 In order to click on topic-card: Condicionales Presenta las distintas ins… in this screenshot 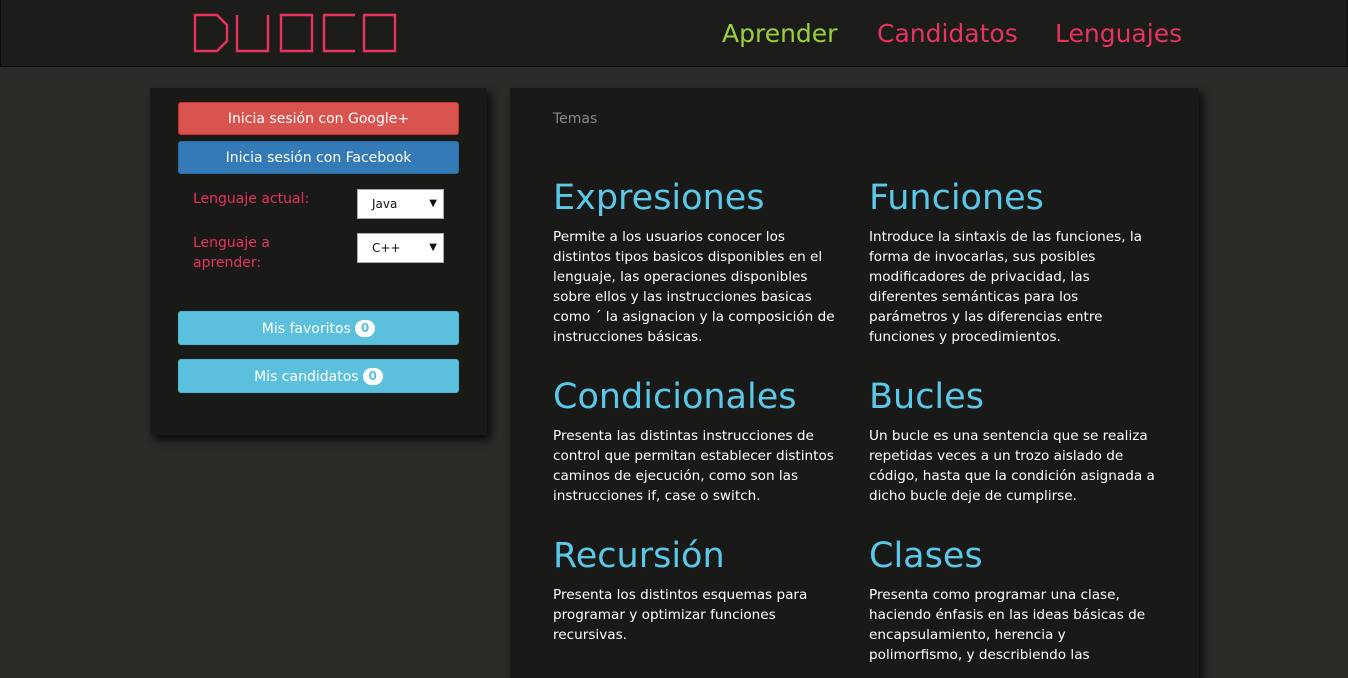, I will do `click(698, 441)`.